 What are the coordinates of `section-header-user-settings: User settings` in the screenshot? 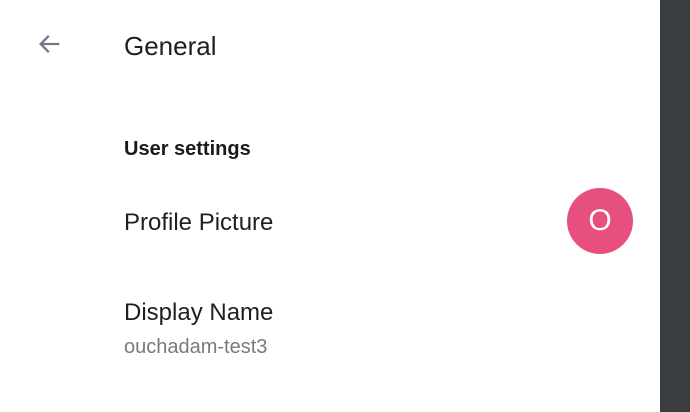 It's located at (187, 149).